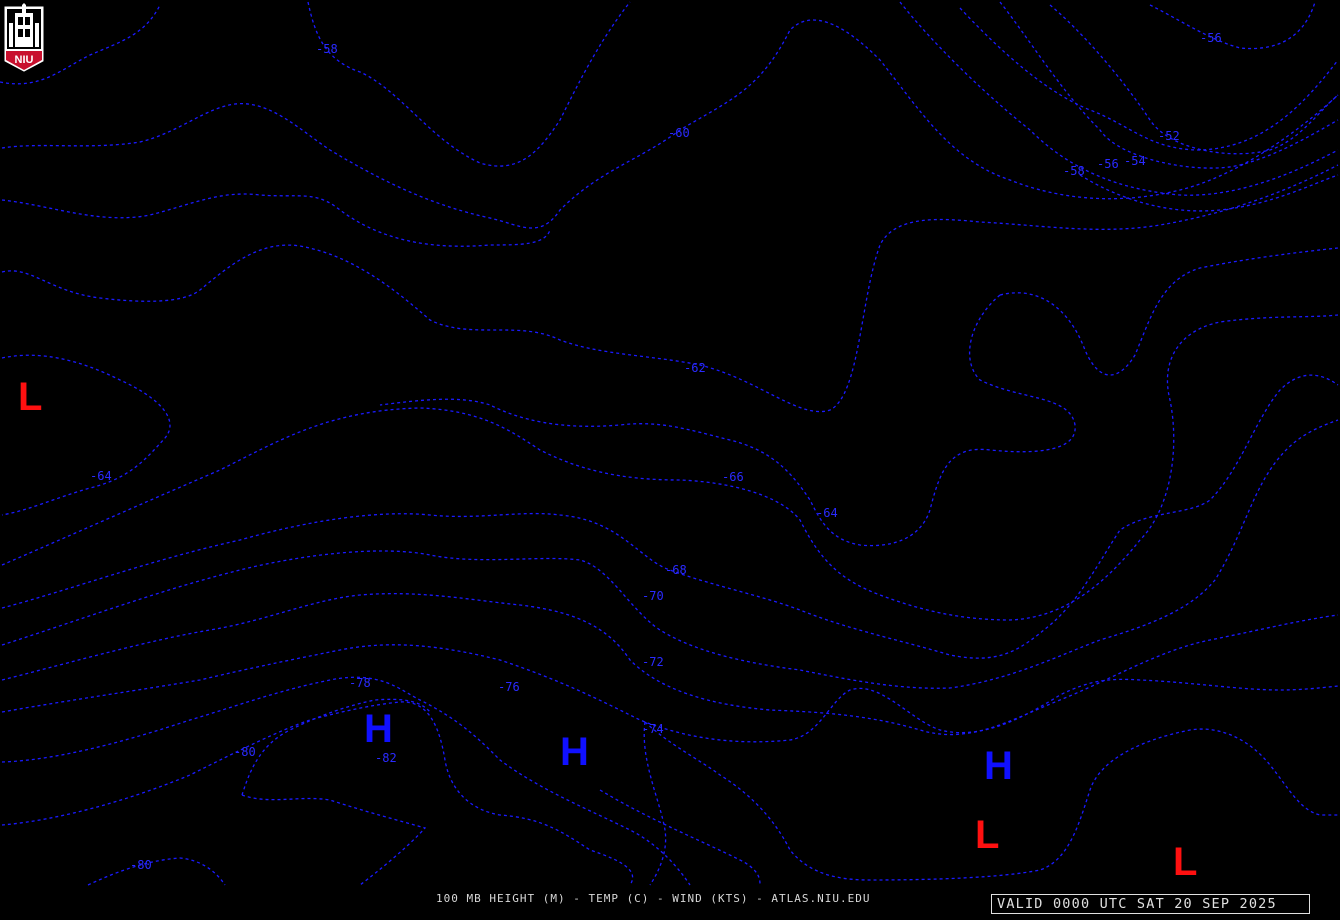 The width and height of the screenshot is (1340, 920). Describe the element at coordinates (1135, 161) in the screenshot. I see `isotherm-label: -54` at that location.